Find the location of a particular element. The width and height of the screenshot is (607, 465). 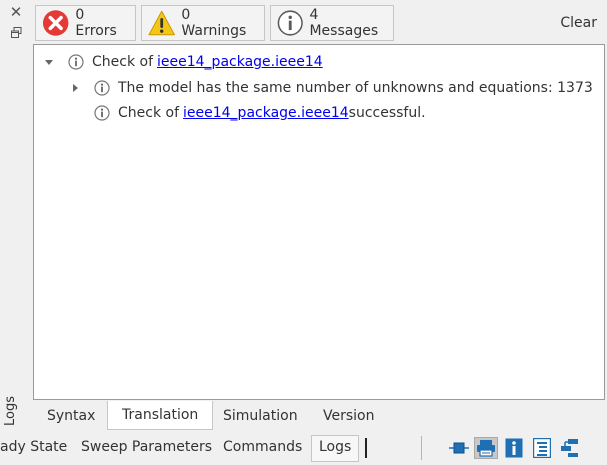

transformational-debugger-icon is located at coordinates (570, 448).